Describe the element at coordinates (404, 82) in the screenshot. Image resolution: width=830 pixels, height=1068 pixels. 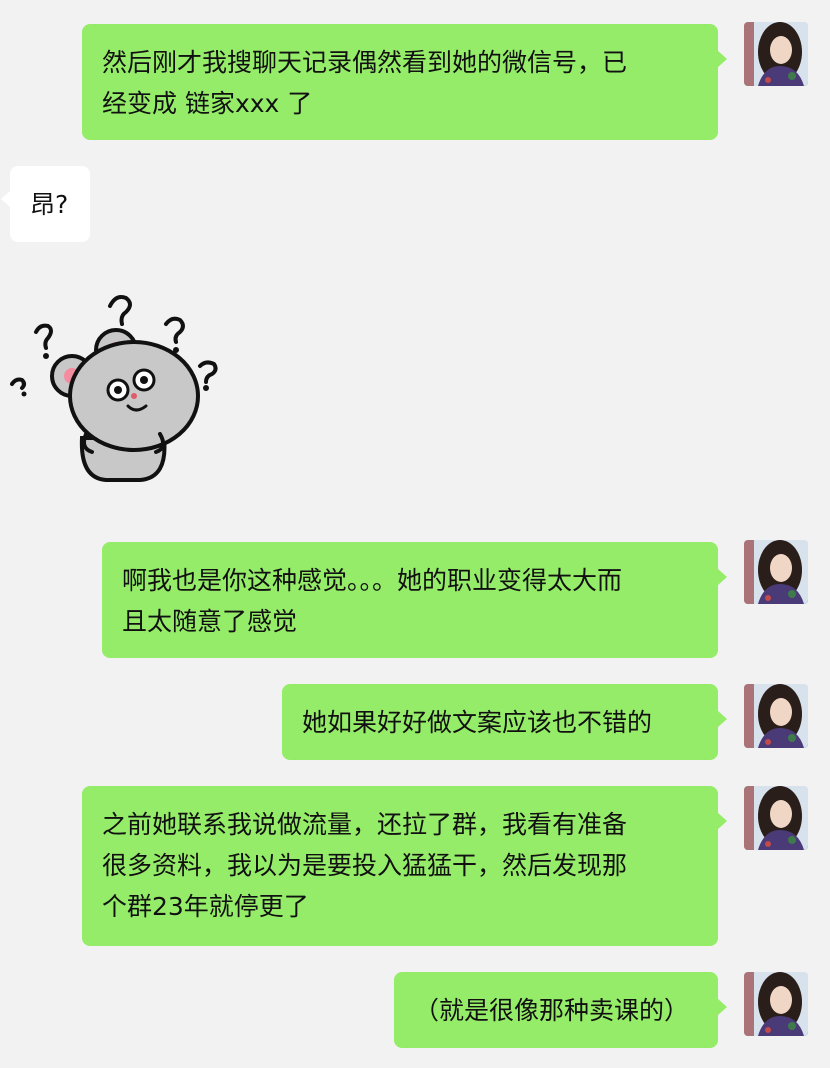
I see `message-bubble-outgoing: 然后刚才我搜聊天记录偶然看到她的微信号，已 经变成 链家xxx 了` at that location.